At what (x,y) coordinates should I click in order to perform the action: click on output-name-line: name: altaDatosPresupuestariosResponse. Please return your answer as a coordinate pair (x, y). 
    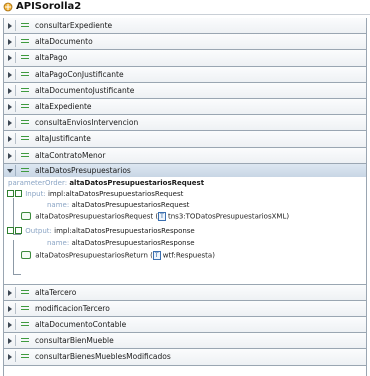
    Looking at the image, I should click on (121, 243).